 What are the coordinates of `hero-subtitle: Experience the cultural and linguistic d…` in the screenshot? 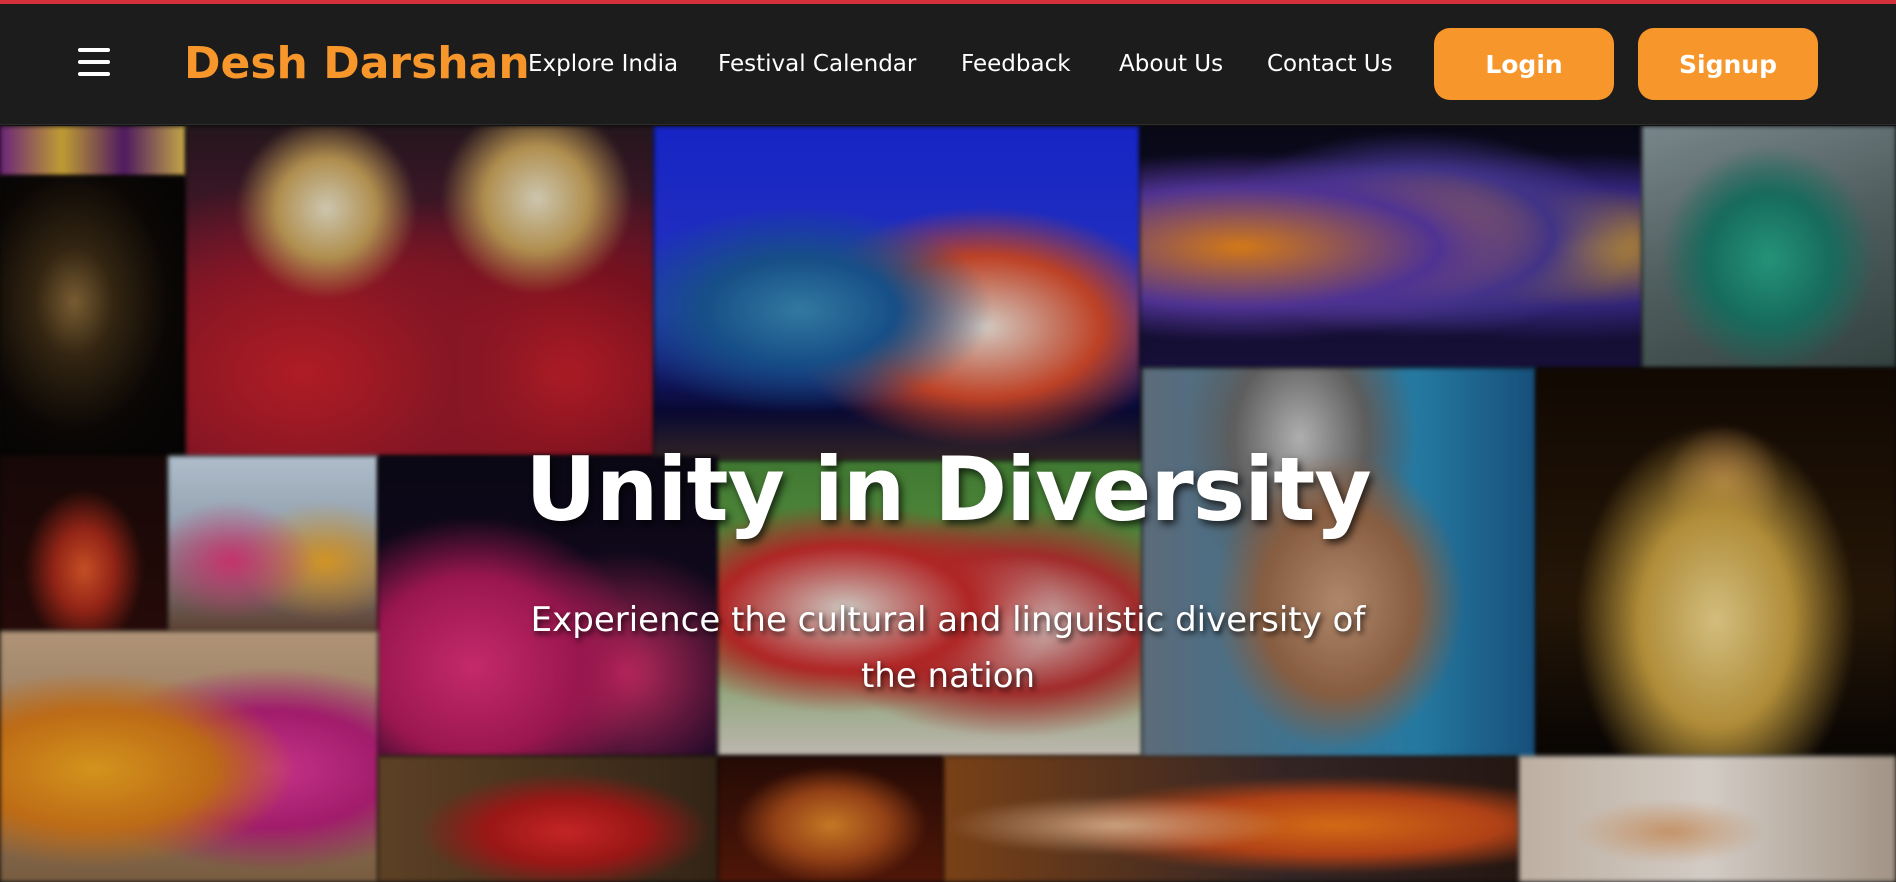 It's located at (948, 648).